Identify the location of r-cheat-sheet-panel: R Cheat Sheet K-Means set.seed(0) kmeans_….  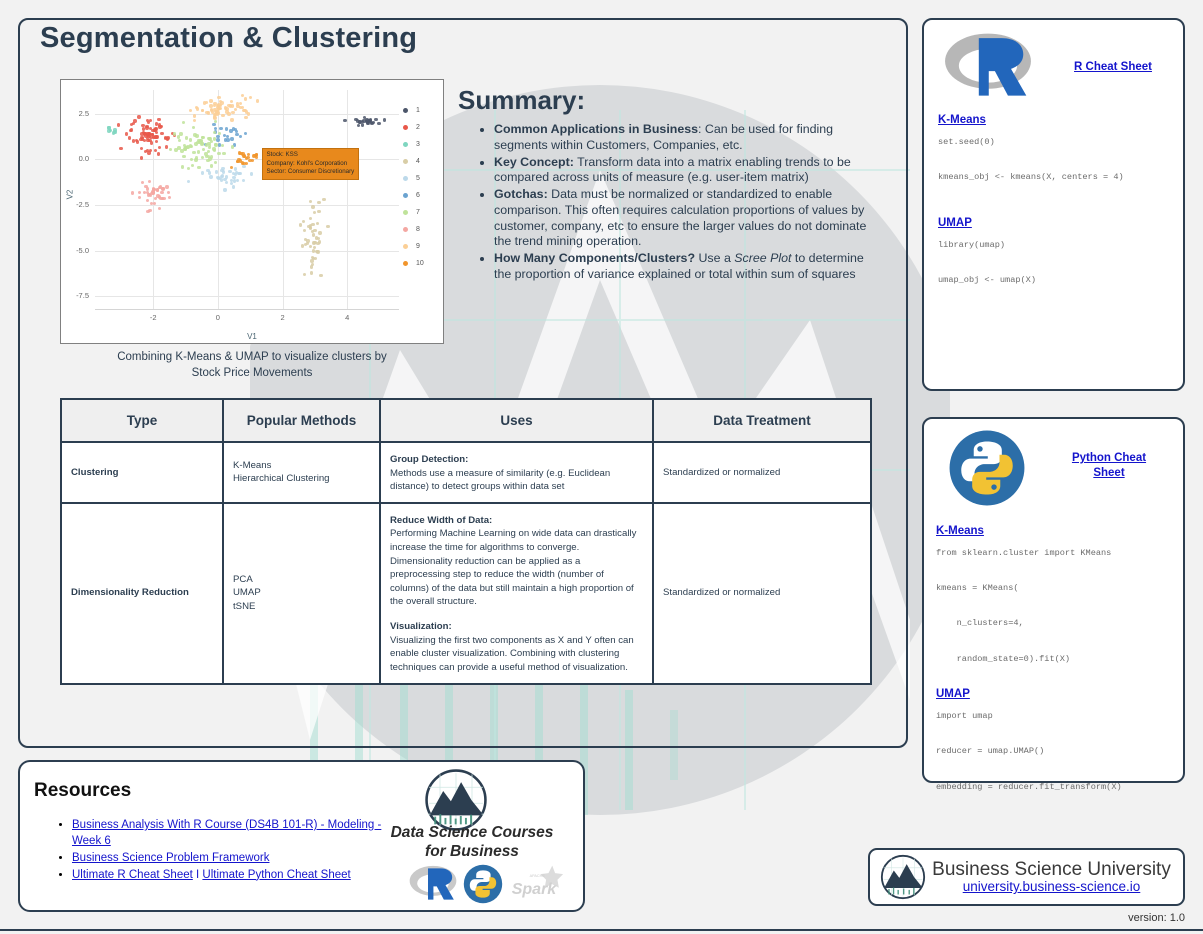
(1053, 204).